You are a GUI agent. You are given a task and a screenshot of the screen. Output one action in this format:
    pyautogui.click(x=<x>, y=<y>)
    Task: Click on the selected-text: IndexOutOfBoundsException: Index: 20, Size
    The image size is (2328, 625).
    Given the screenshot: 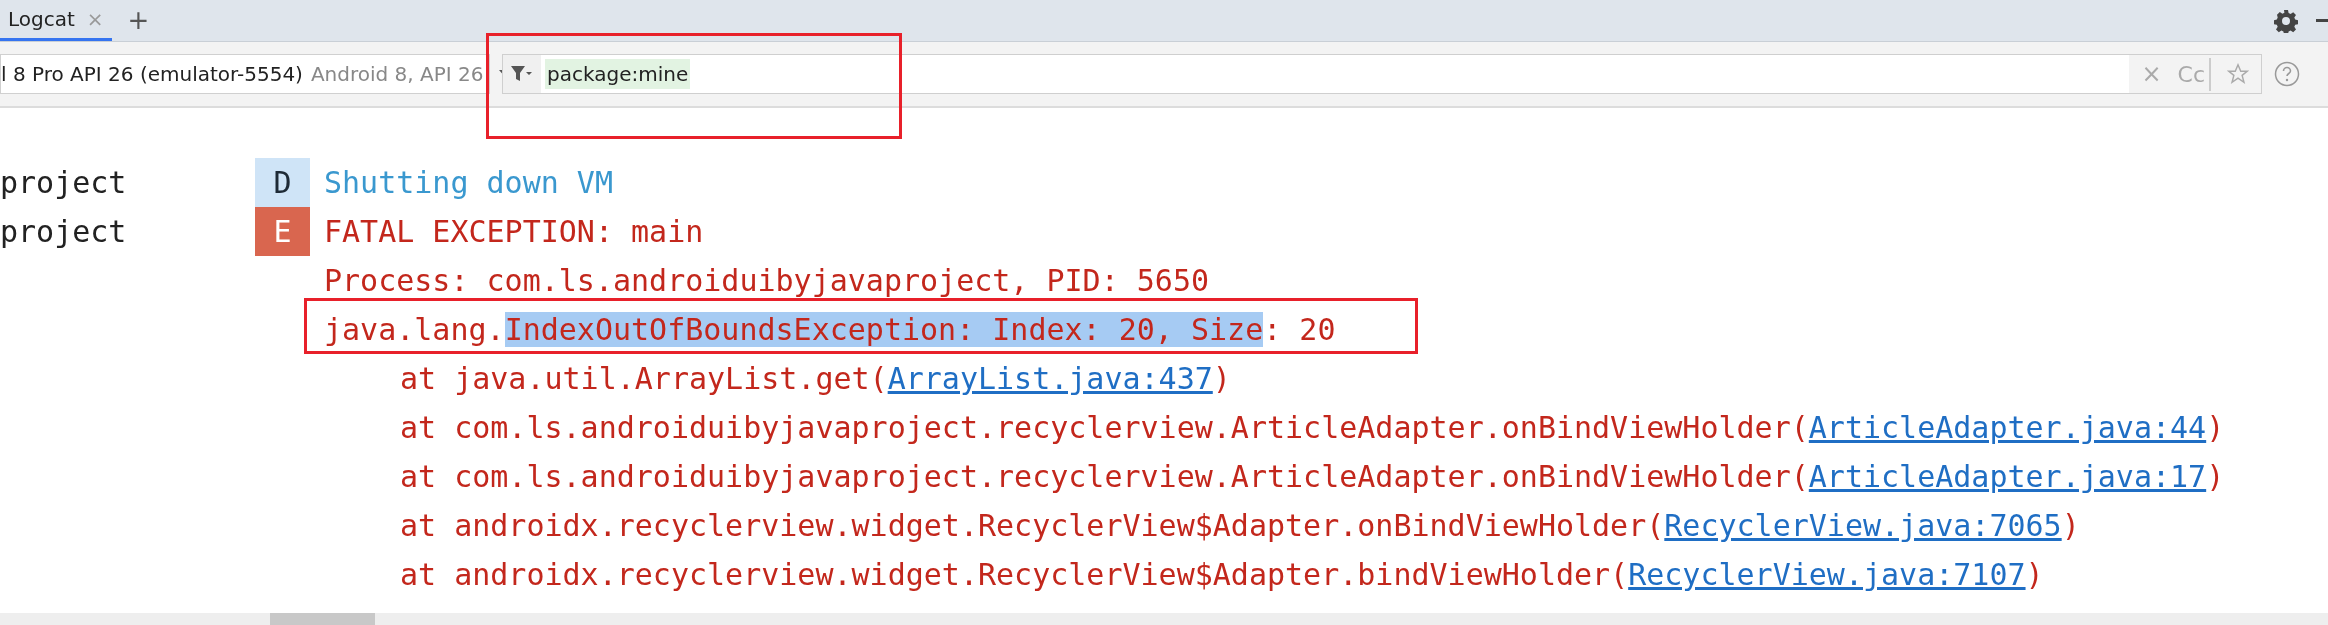 What is the action you would take?
    pyautogui.click(x=884, y=329)
    